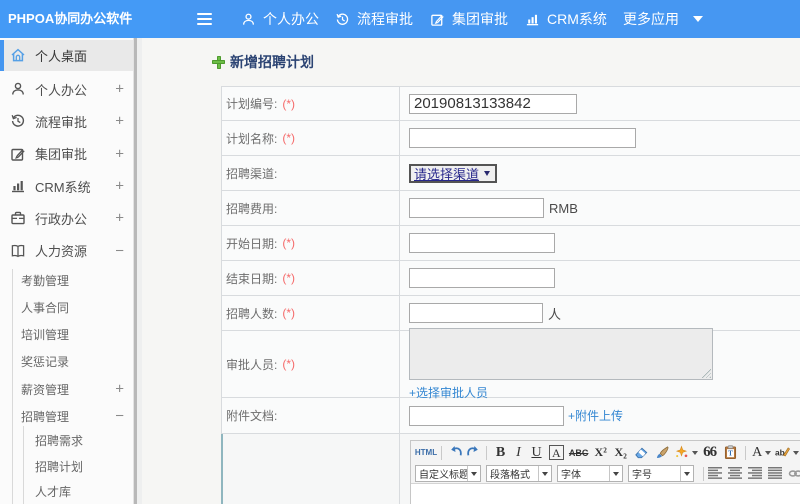 This screenshot has height=504, width=800. What do you see at coordinates (605, 494) in the screenshot?
I see `editor-content-area` at bounding box center [605, 494].